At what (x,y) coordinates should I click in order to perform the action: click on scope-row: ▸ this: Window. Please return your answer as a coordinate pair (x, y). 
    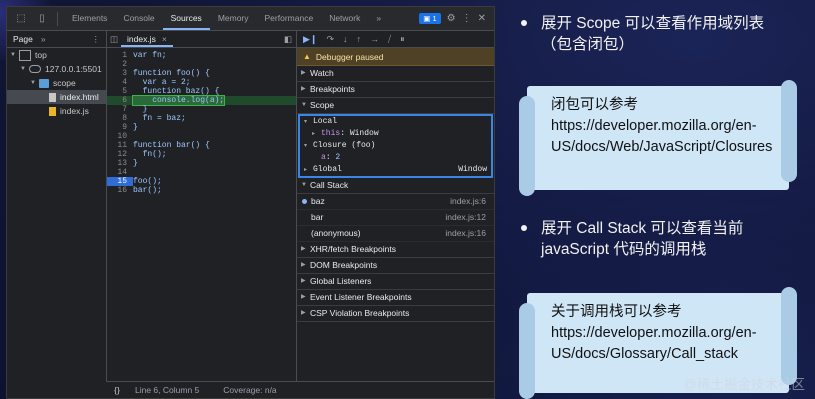
    Looking at the image, I should click on (395, 134).